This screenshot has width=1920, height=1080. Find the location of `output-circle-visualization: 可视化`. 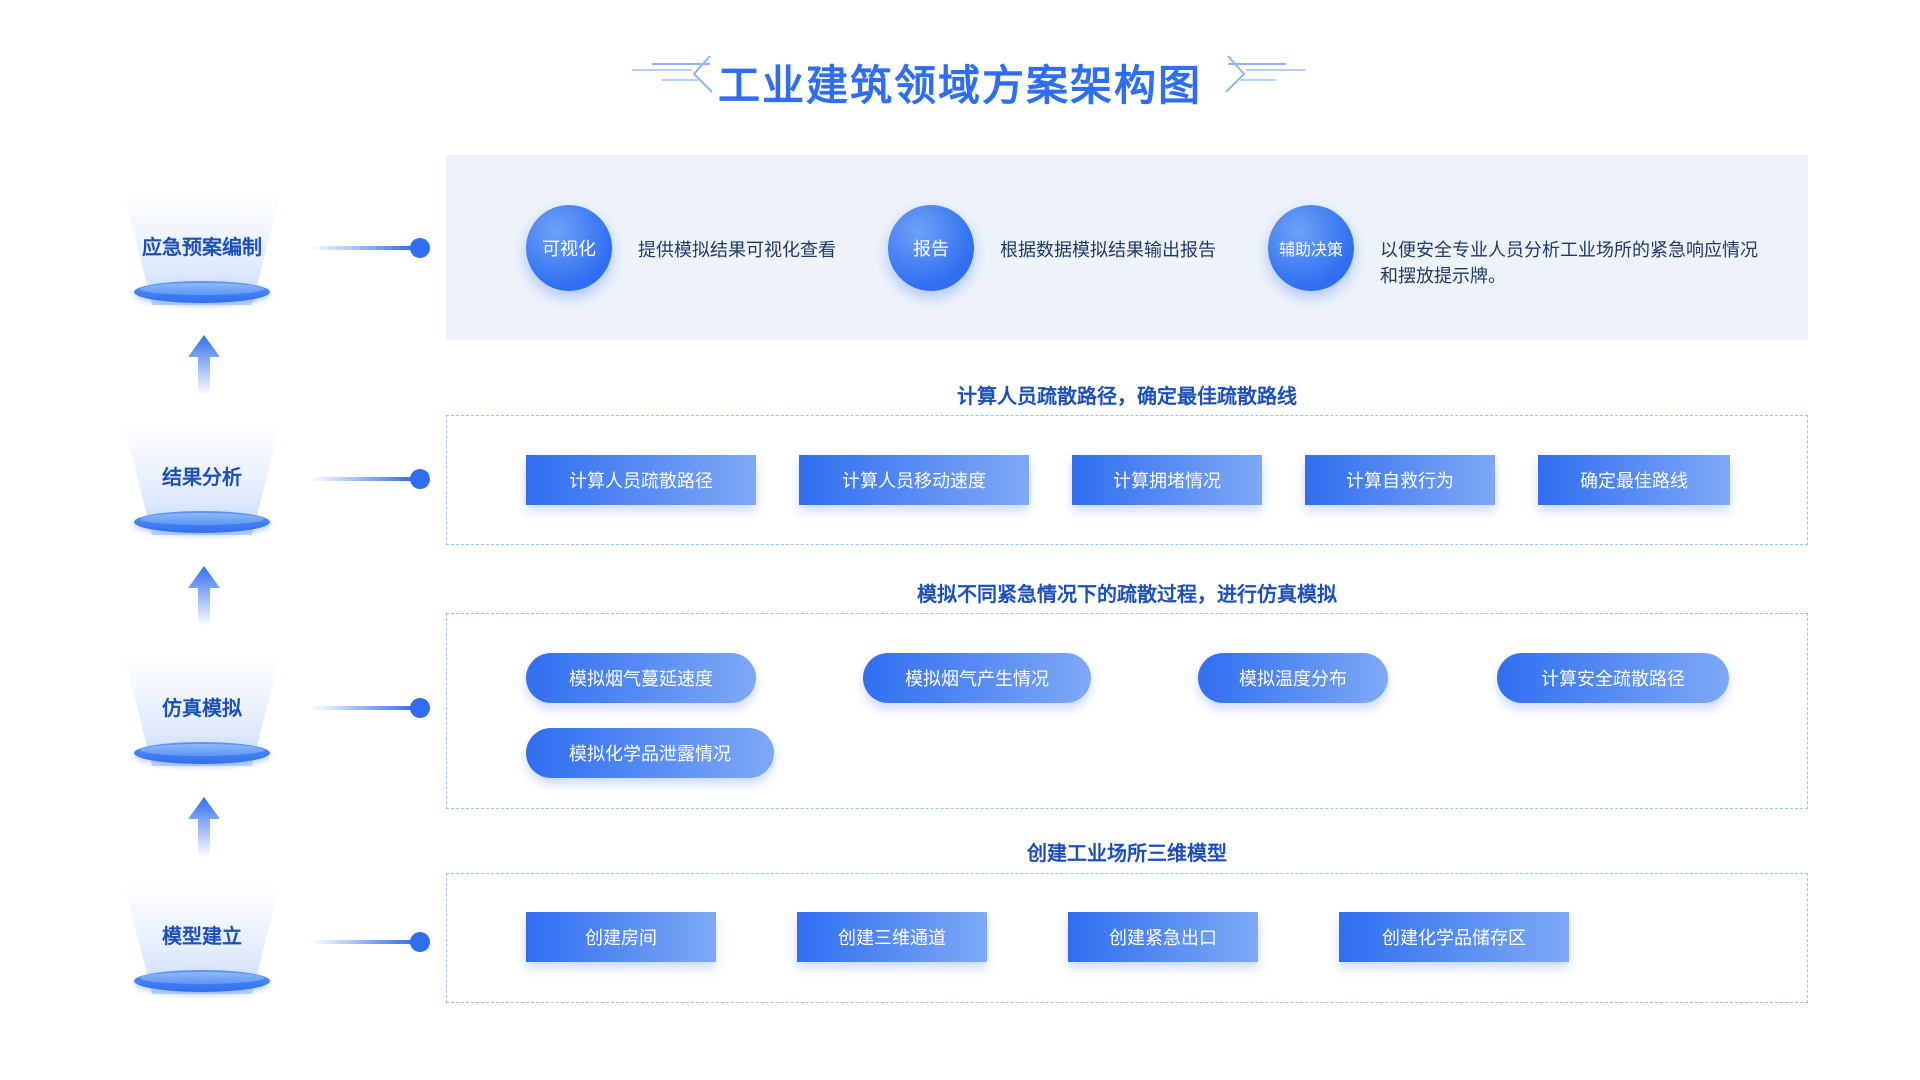

output-circle-visualization: 可视化 is located at coordinates (569, 248).